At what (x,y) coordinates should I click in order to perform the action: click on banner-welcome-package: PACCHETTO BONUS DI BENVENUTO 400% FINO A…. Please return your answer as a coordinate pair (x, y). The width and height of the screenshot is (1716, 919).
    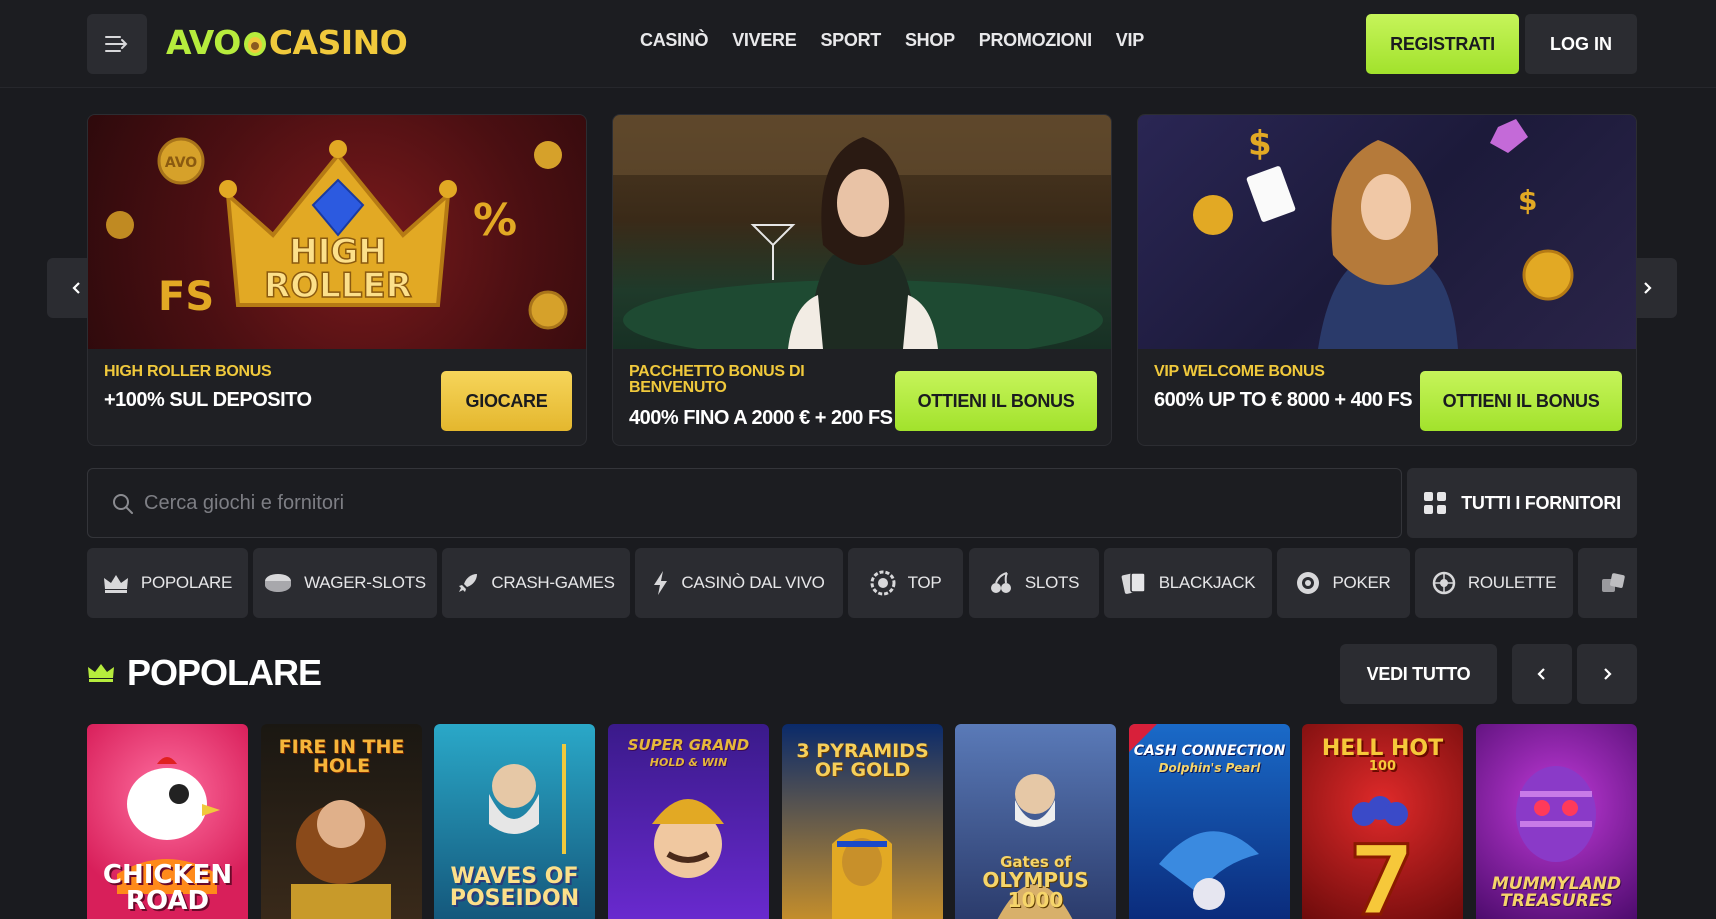
    Looking at the image, I should click on (862, 280).